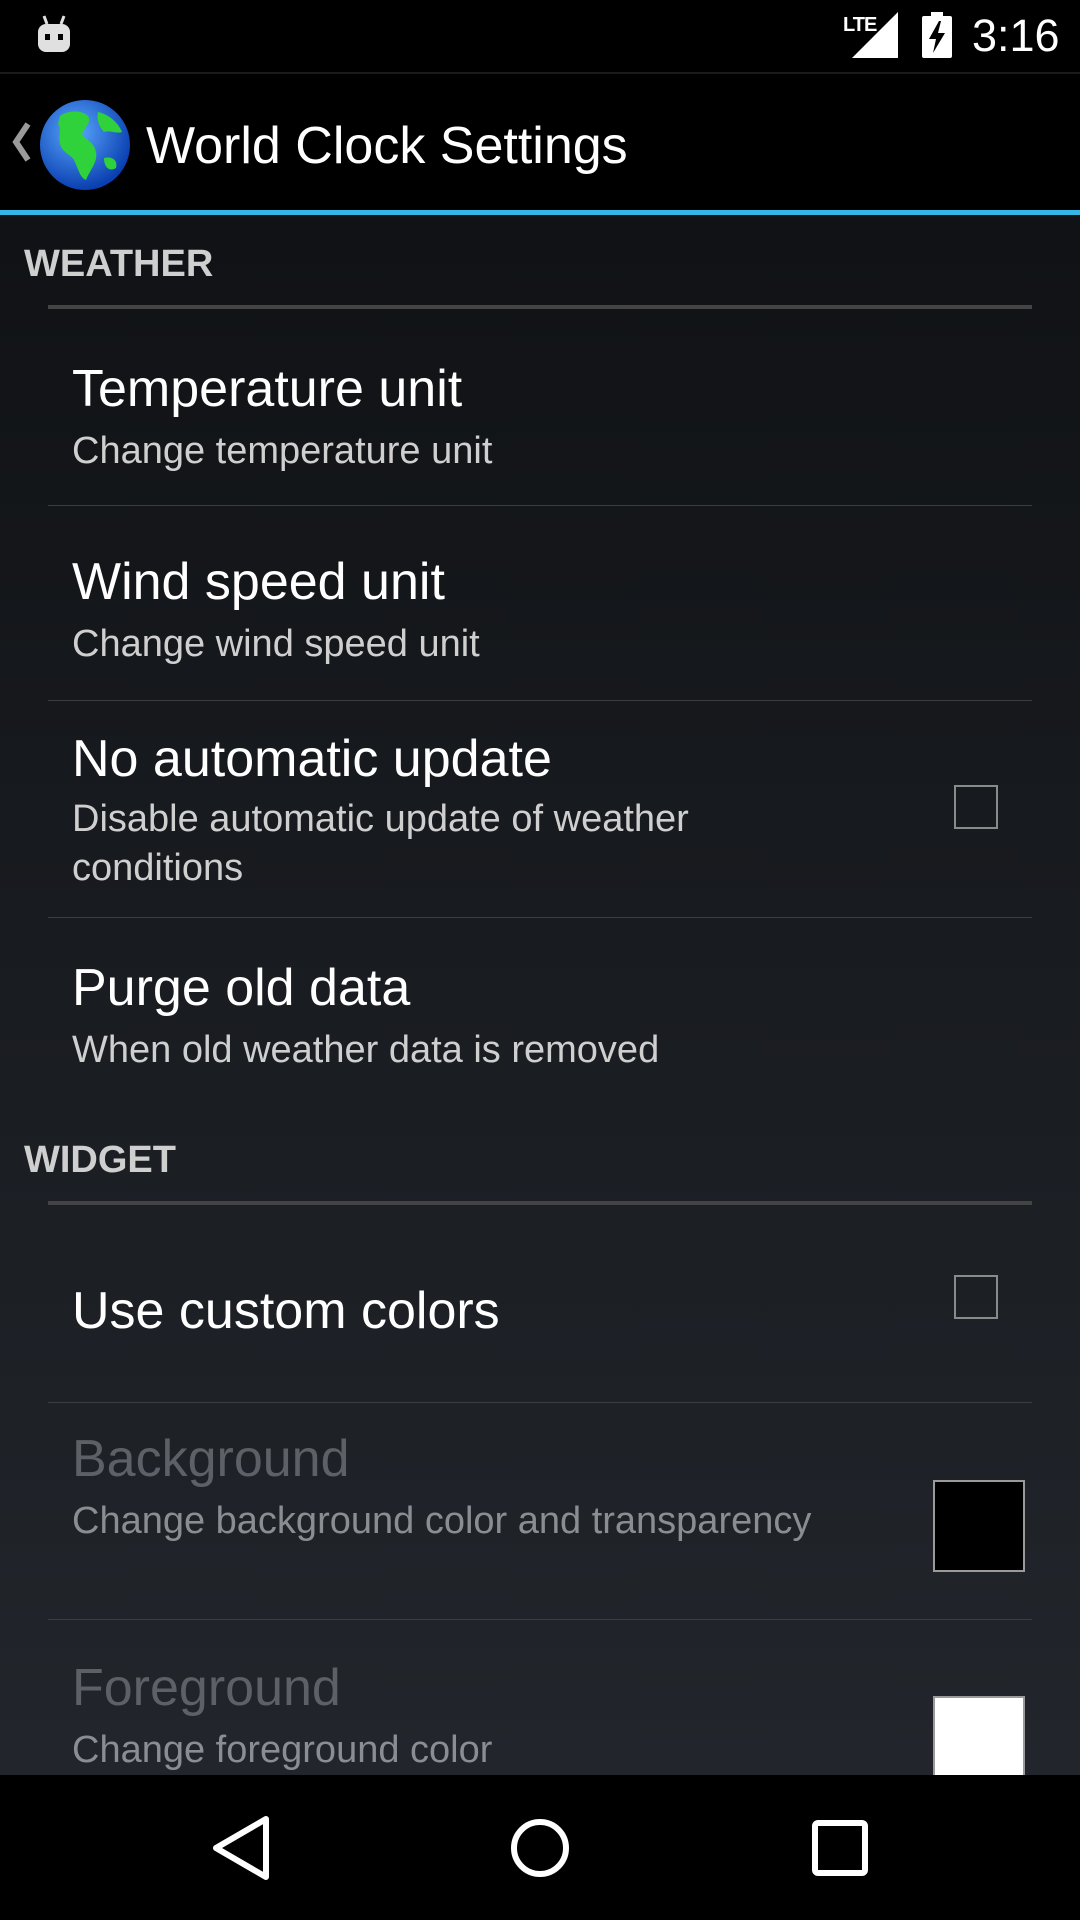 This screenshot has width=1080, height=1920. I want to click on pref-title: Use custom colors, so click(286, 1311).